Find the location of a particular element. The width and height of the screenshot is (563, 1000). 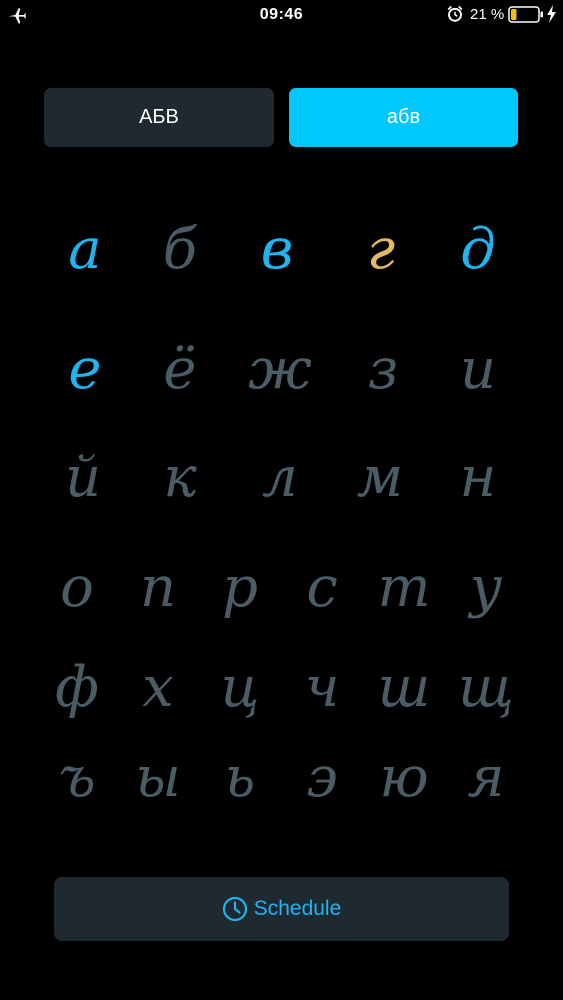

letter-tile: т is located at coordinates (404, 588).